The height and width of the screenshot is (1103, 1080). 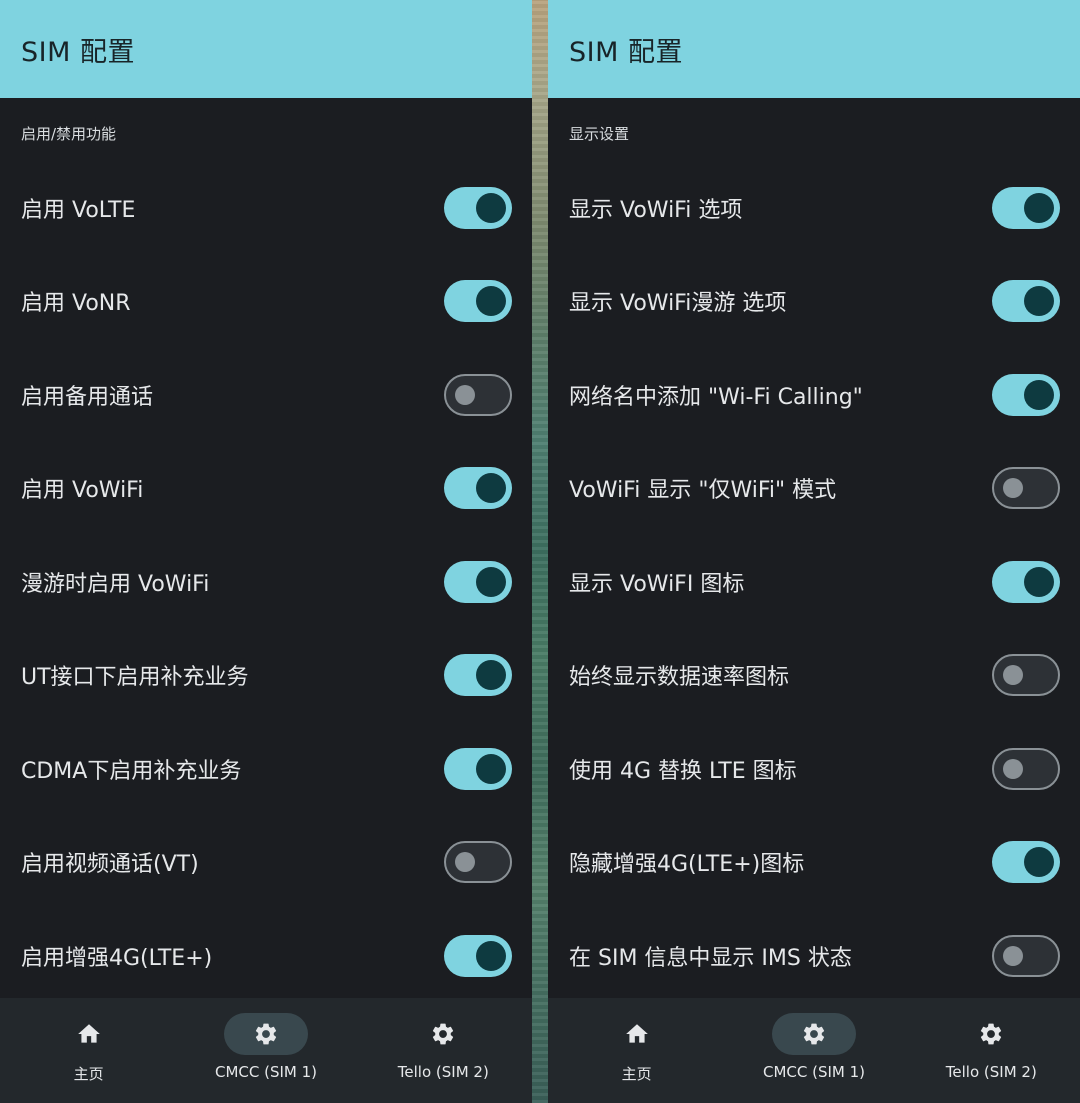 What do you see at coordinates (814, 207) in the screenshot?
I see `setting-row-show-vowifi-option: 显示 VoWiFi 选项` at bounding box center [814, 207].